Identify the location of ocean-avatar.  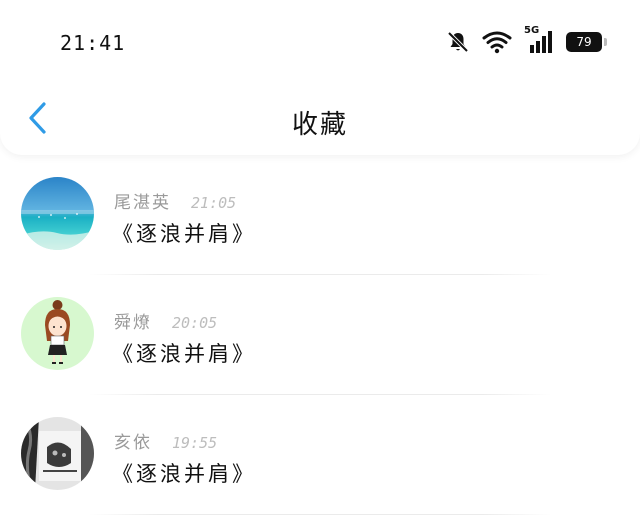
(57, 213).